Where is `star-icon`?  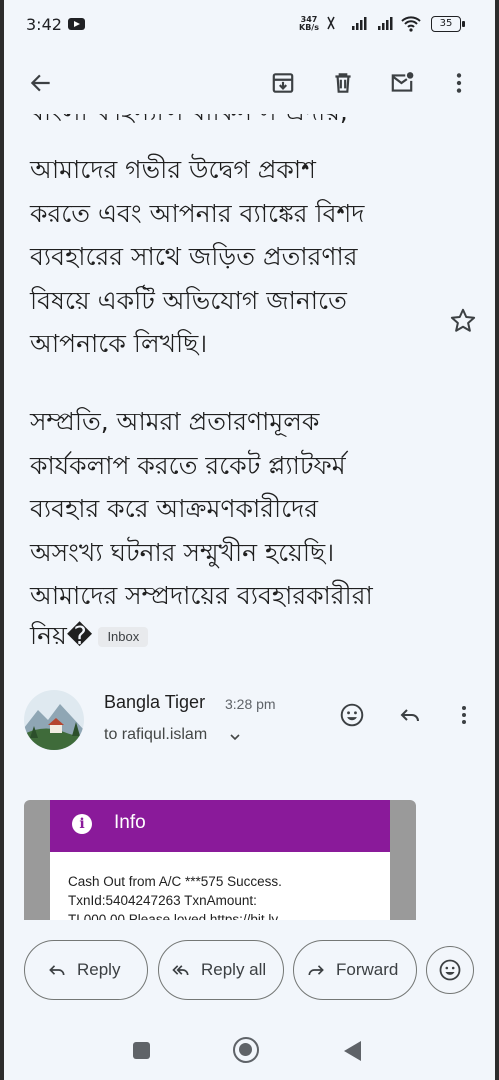 star-icon is located at coordinates (463, 320).